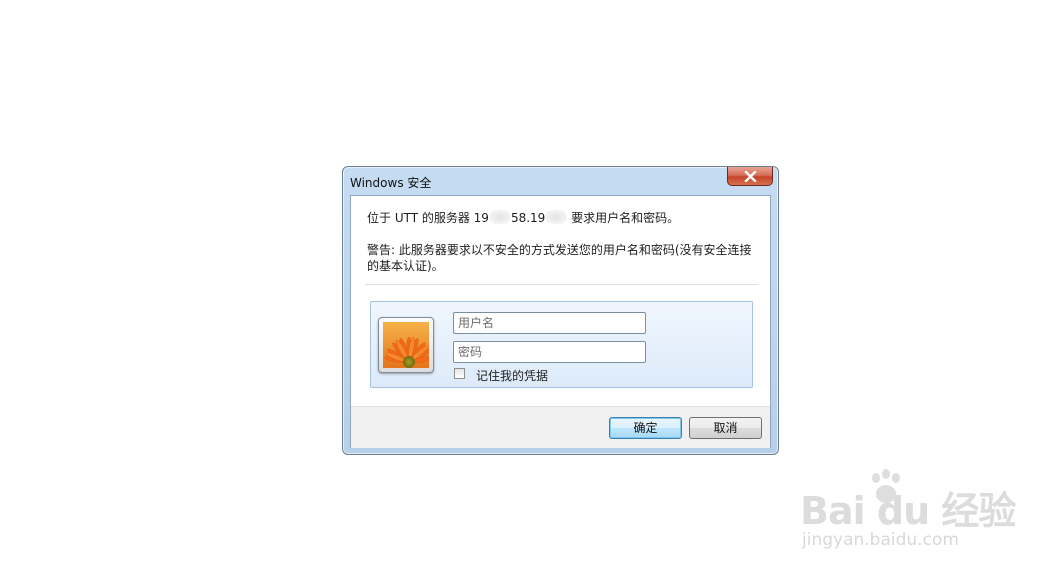 The height and width of the screenshot is (576, 1043). What do you see at coordinates (528, 218) in the screenshot?
I see `server-message-mid: 58.19` at bounding box center [528, 218].